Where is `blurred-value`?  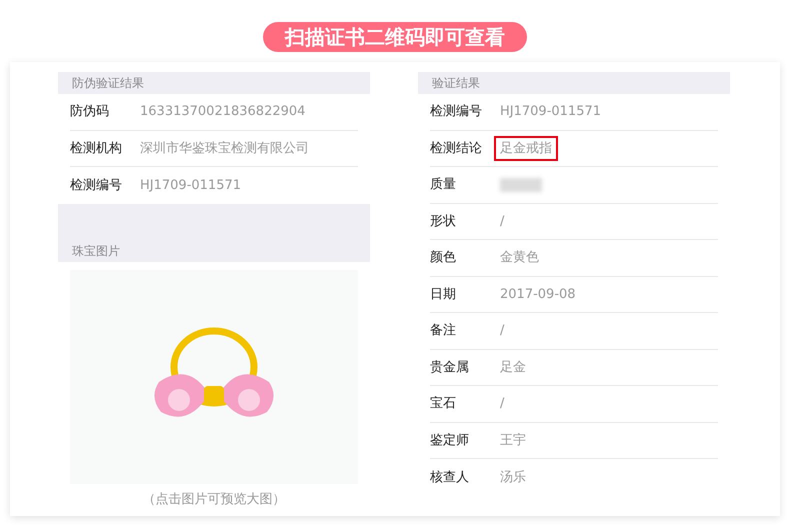 blurred-value is located at coordinates (521, 185).